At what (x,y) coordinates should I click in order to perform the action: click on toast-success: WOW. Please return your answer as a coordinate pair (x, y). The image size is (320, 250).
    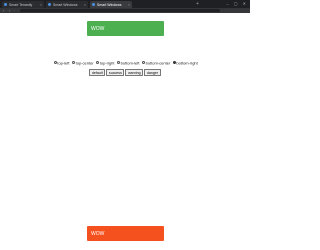
    Looking at the image, I should click on (125, 28).